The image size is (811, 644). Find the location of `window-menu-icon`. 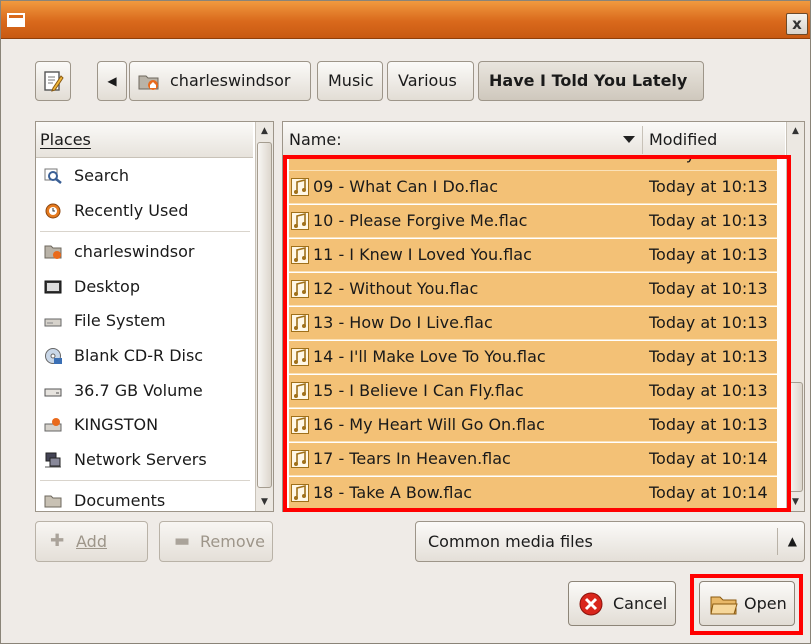

window-menu-icon is located at coordinates (16, 20).